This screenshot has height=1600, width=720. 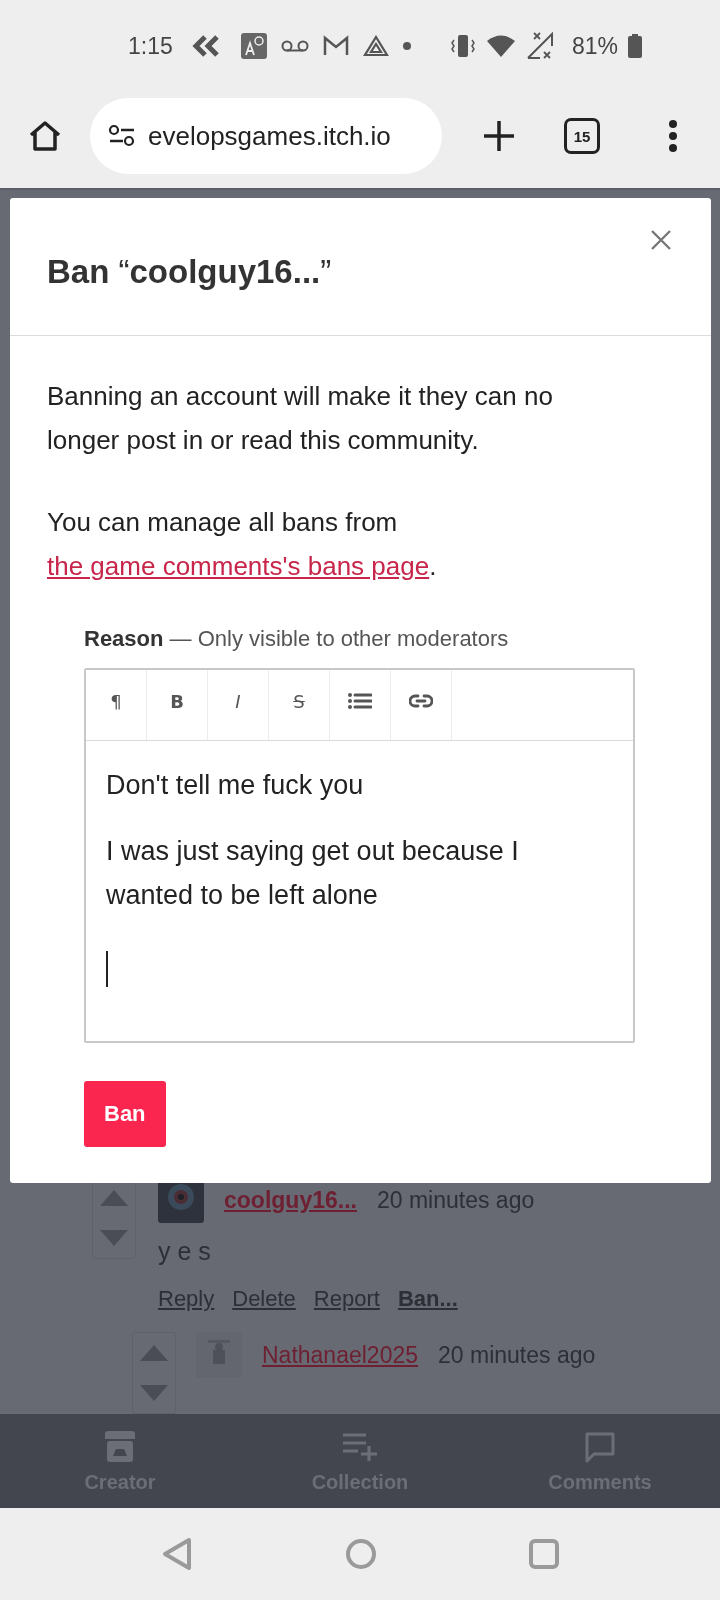 What do you see at coordinates (340, 1355) in the screenshot?
I see `username-link: Nathanael2025` at bounding box center [340, 1355].